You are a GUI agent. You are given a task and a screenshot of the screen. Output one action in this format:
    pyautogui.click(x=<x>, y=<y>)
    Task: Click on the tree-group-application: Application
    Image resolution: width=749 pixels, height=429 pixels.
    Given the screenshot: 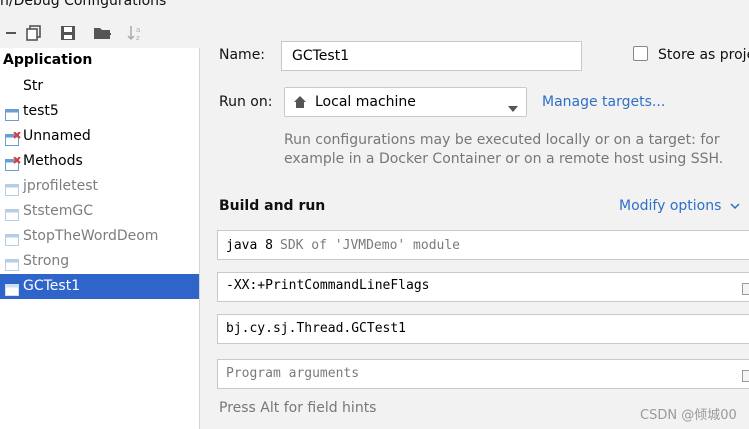 What is the action you would take?
    pyautogui.click(x=99, y=60)
    